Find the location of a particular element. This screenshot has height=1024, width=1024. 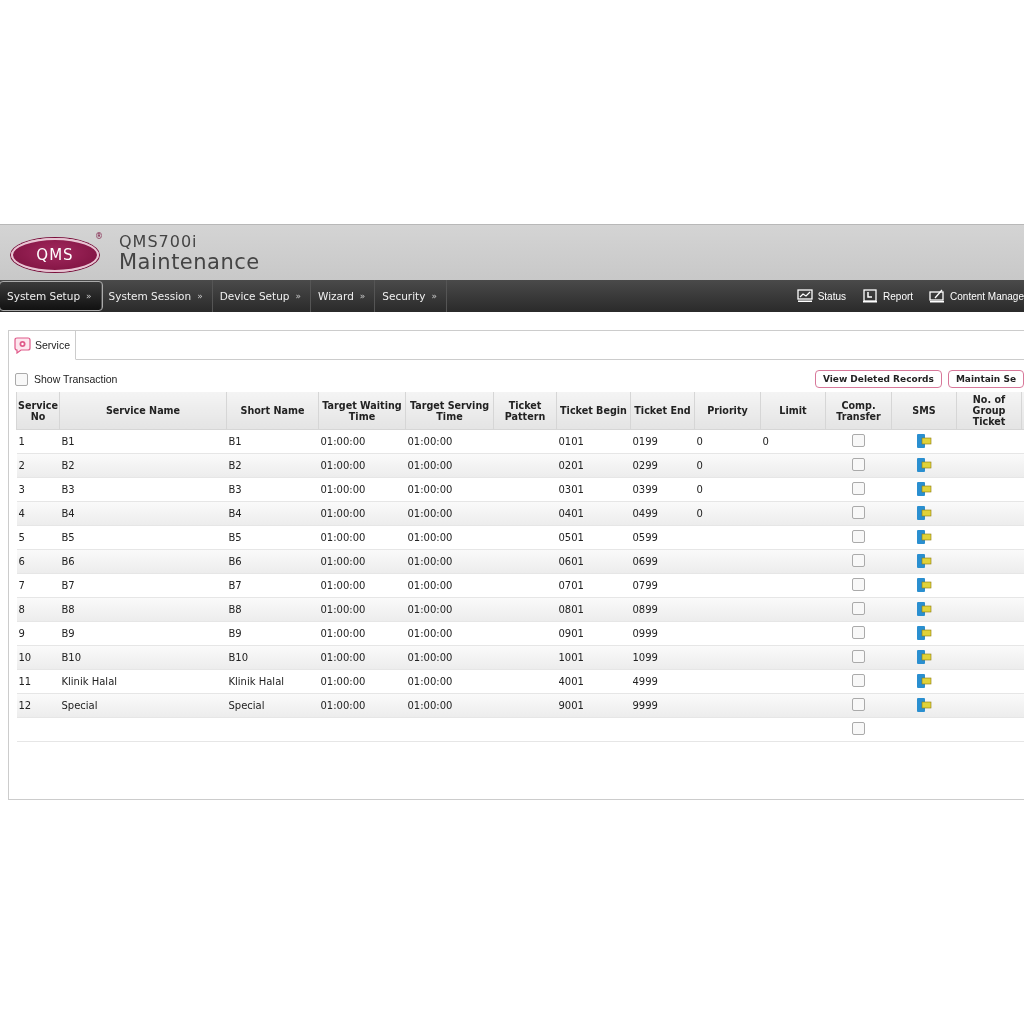

table-cell: B10 is located at coordinates (143, 657).